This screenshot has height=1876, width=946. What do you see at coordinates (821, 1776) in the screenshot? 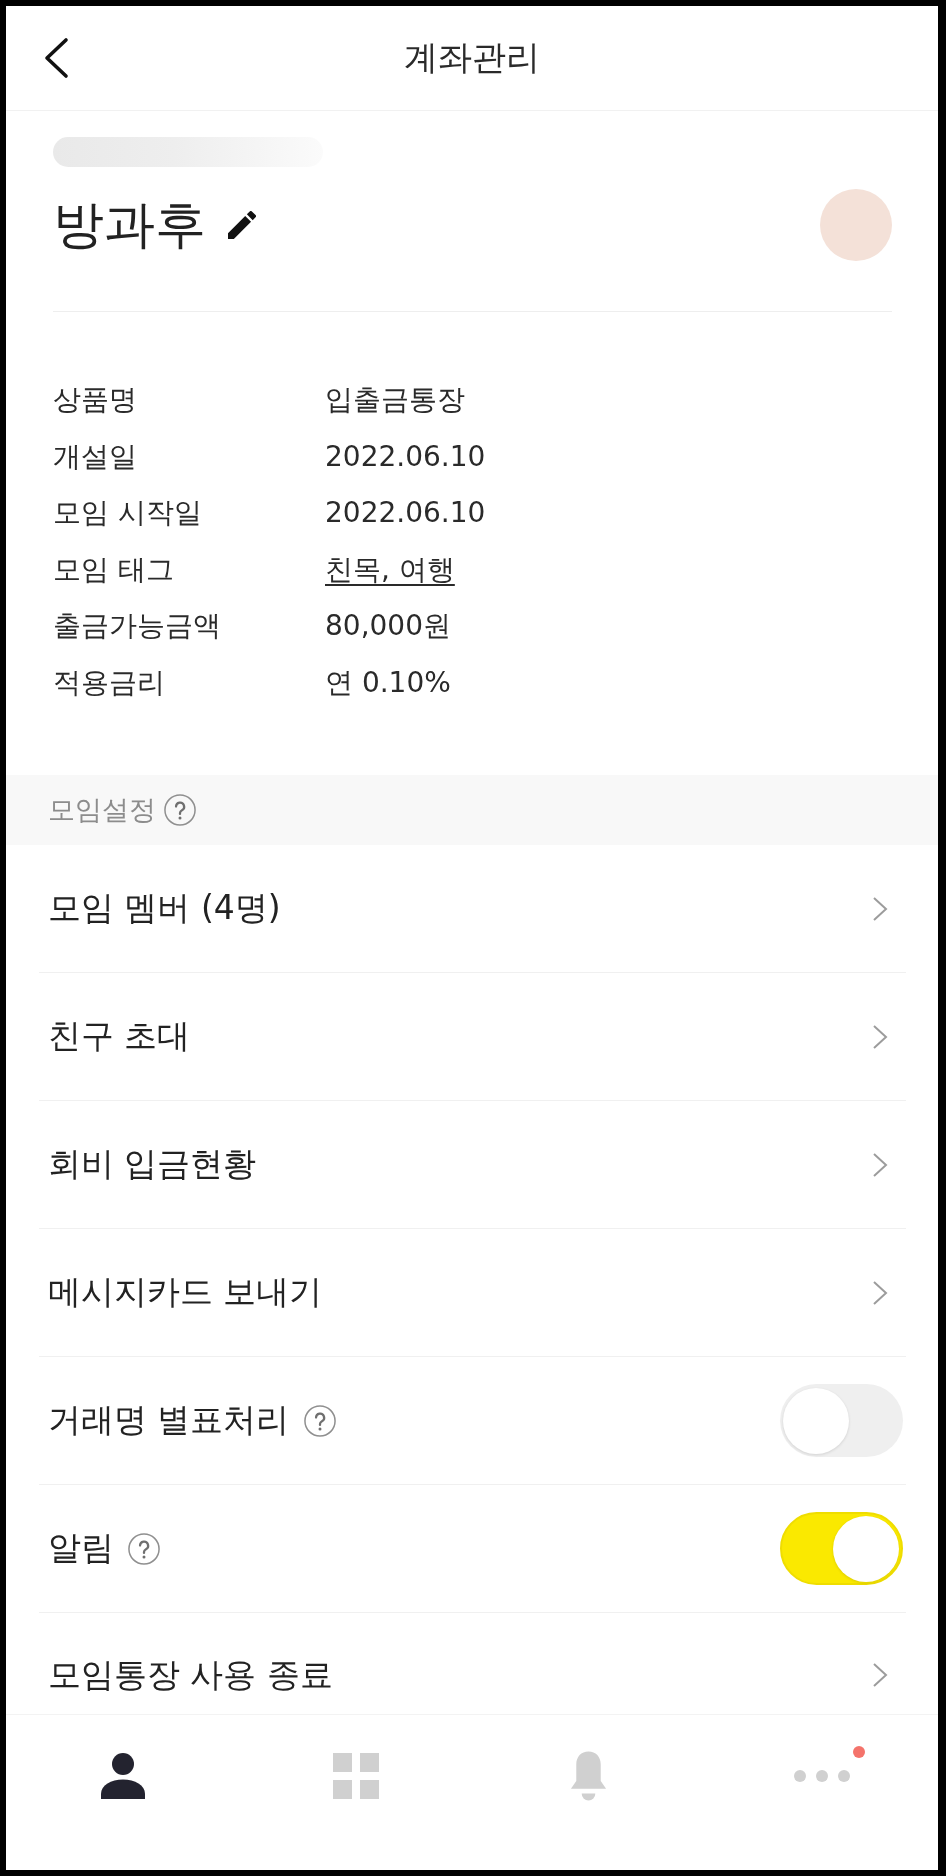
I see `more-dots-icon` at bounding box center [821, 1776].